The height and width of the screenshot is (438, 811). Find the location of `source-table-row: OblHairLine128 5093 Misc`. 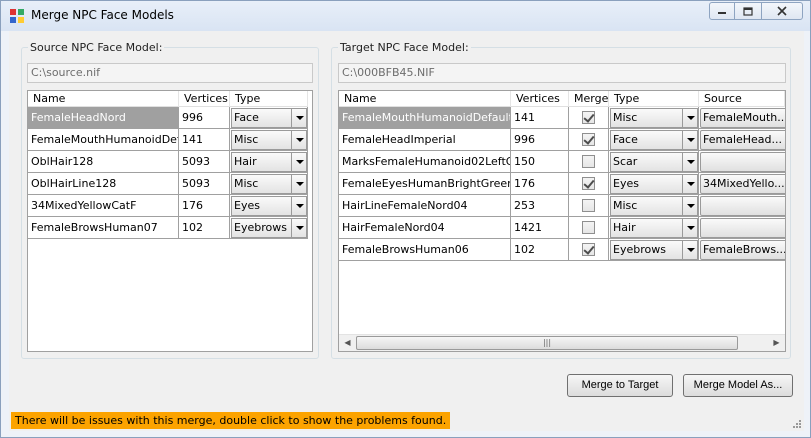

source-table-row: OblHairLine128 5093 Misc is located at coordinates (168, 184).